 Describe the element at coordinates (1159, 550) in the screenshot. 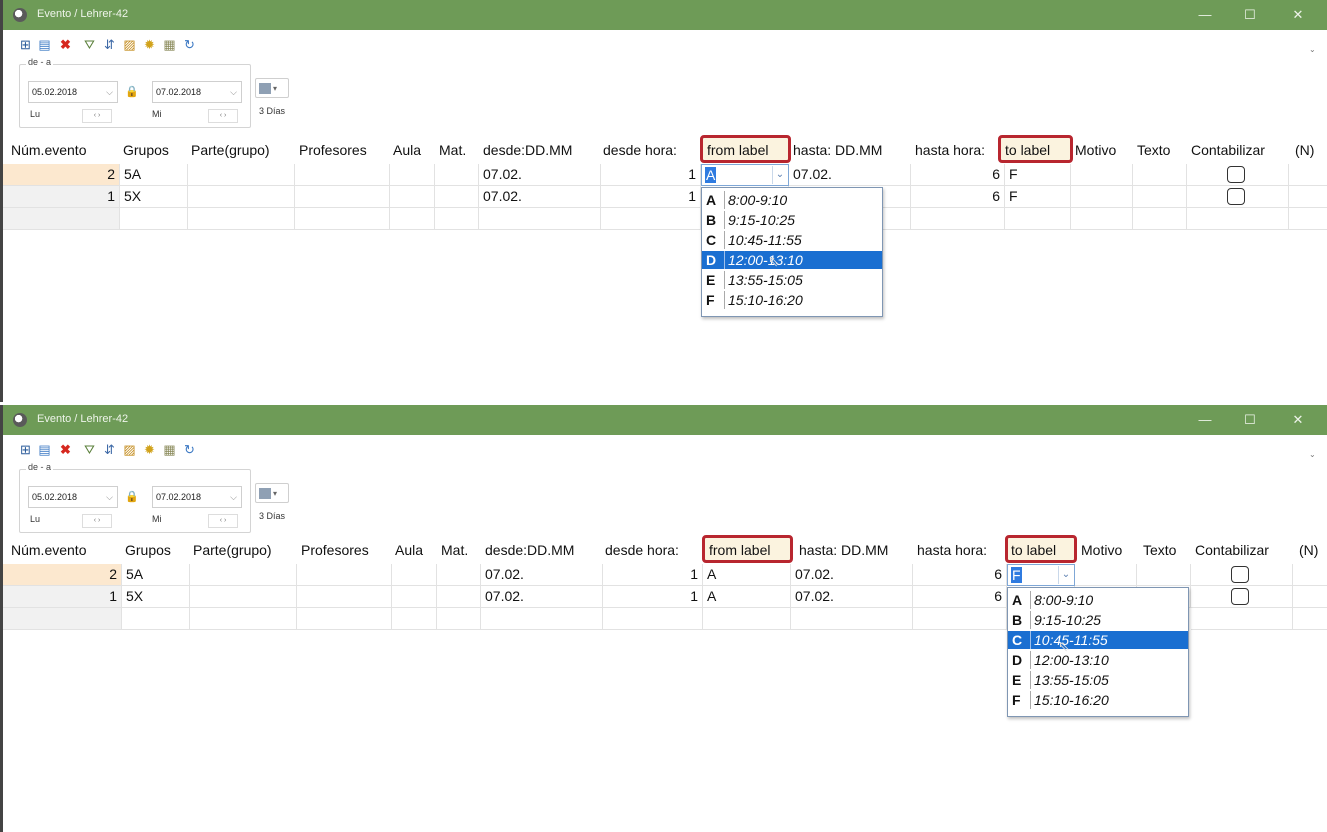

I see `col-texto: Texto` at that location.